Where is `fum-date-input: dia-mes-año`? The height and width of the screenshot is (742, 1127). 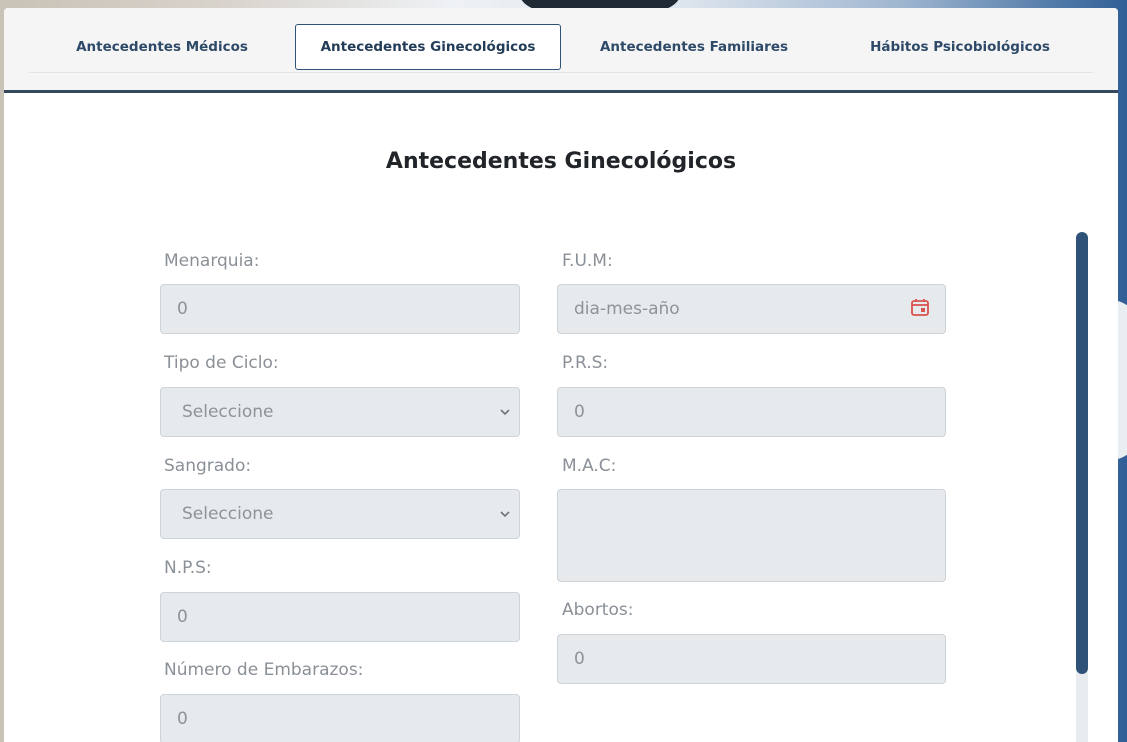
fum-date-input: dia-mes-año is located at coordinates (751, 309).